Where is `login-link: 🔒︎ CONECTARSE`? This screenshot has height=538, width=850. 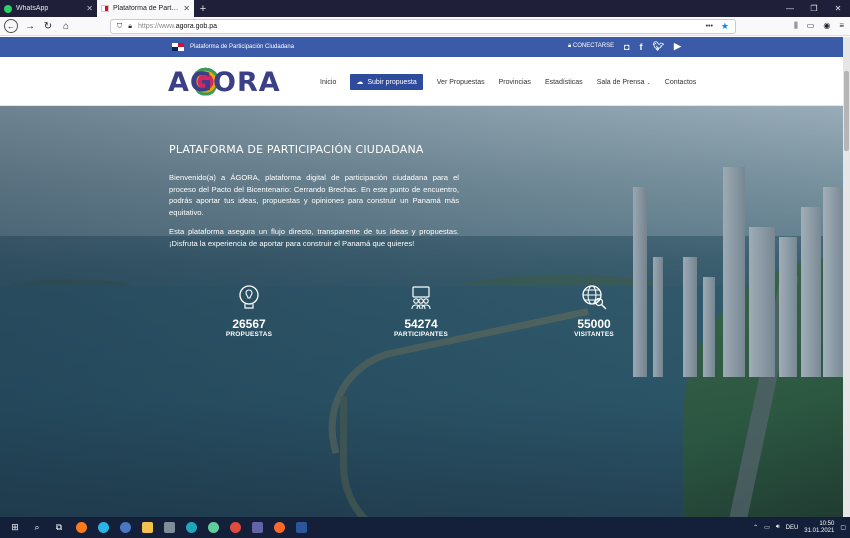
login-link: 🔒︎ CONECTARSE is located at coordinates (591, 46).